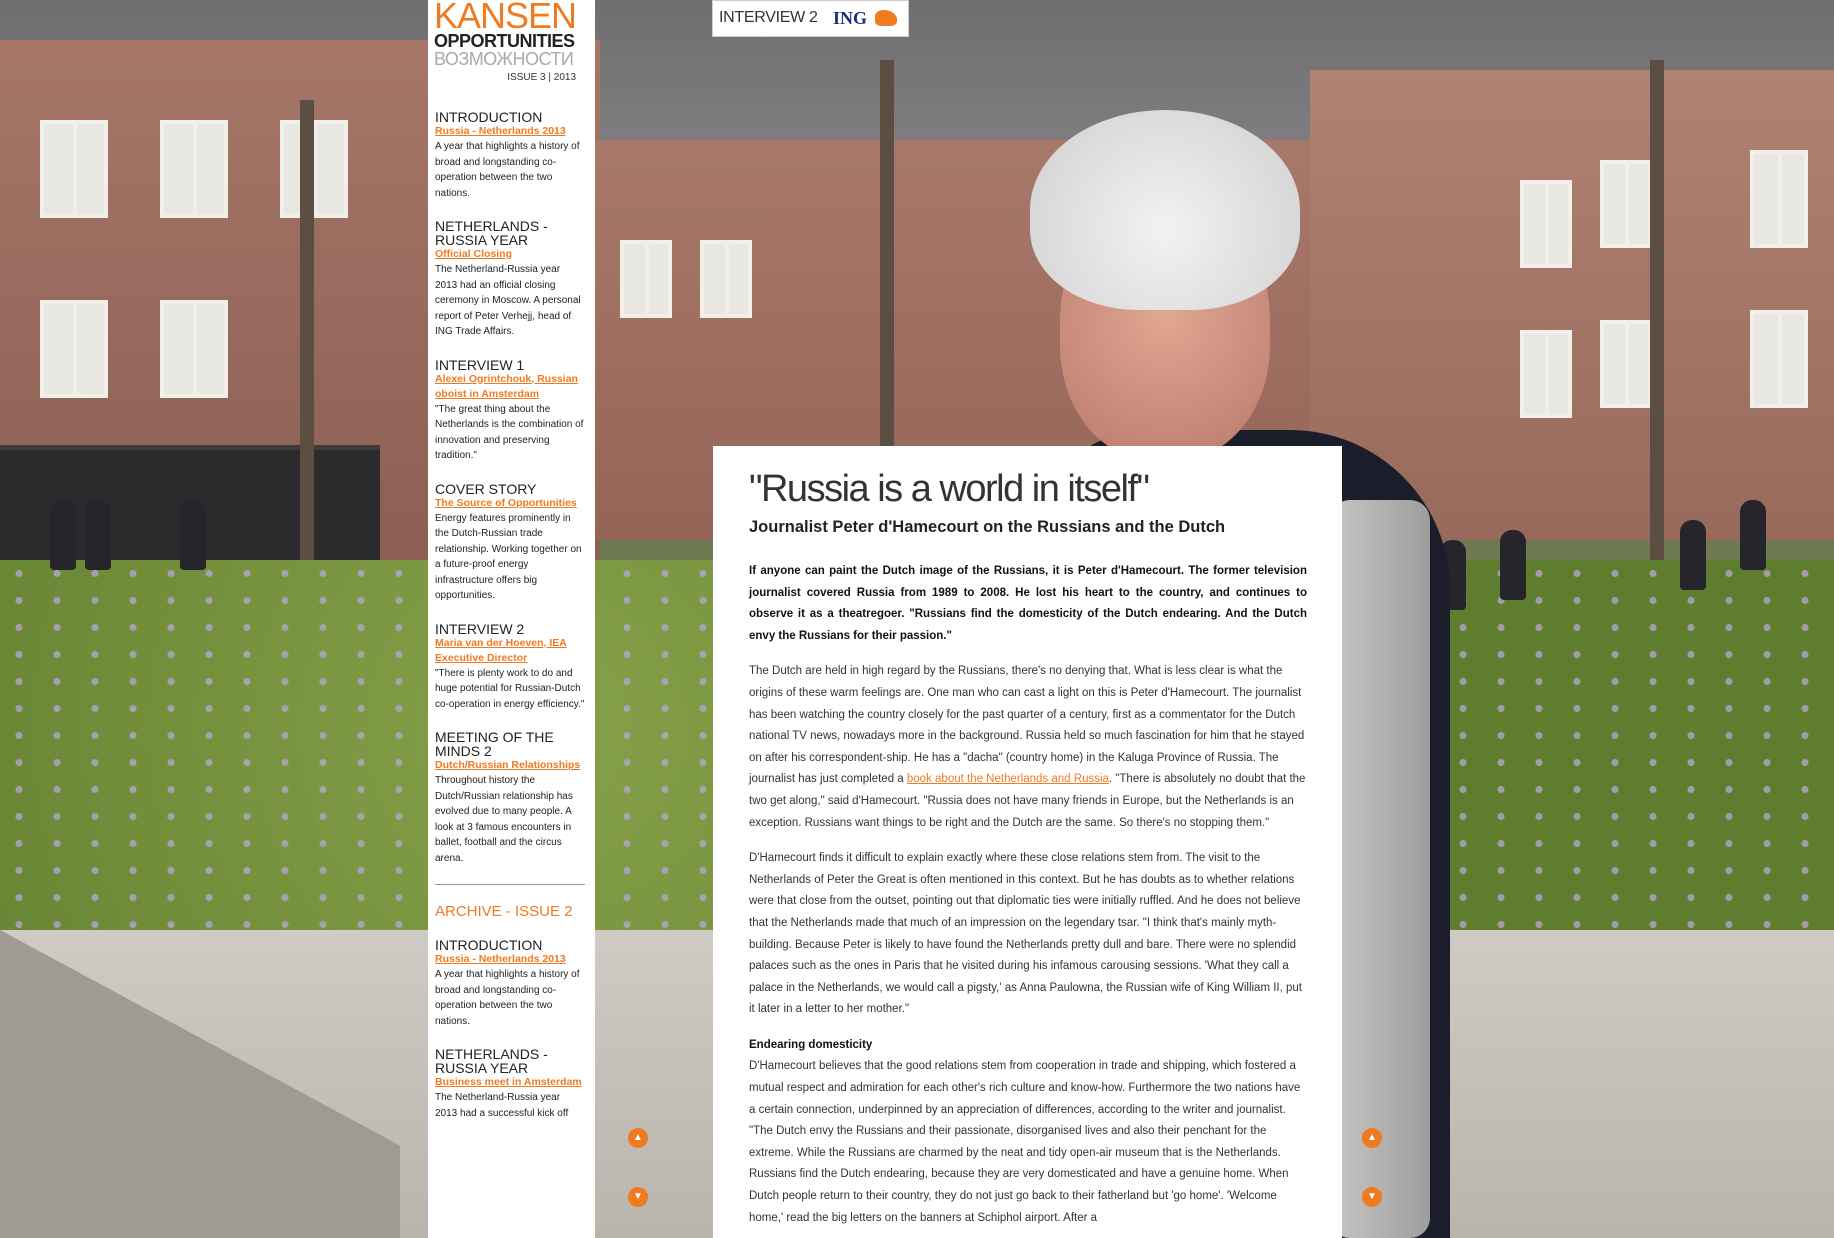 The width and height of the screenshot is (1834, 1238). I want to click on nav-section-heading: INTERVIEW 1, so click(480, 364).